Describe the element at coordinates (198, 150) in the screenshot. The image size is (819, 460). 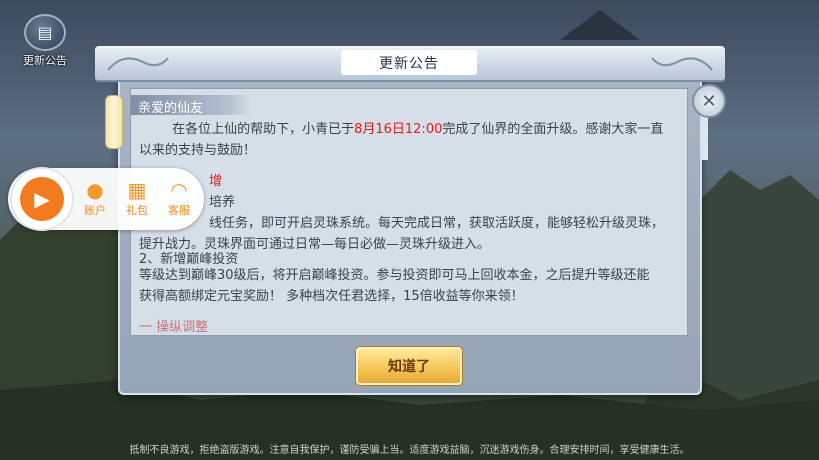
I see `intro-line-2: 以来的支持与鼓励！` at that location.